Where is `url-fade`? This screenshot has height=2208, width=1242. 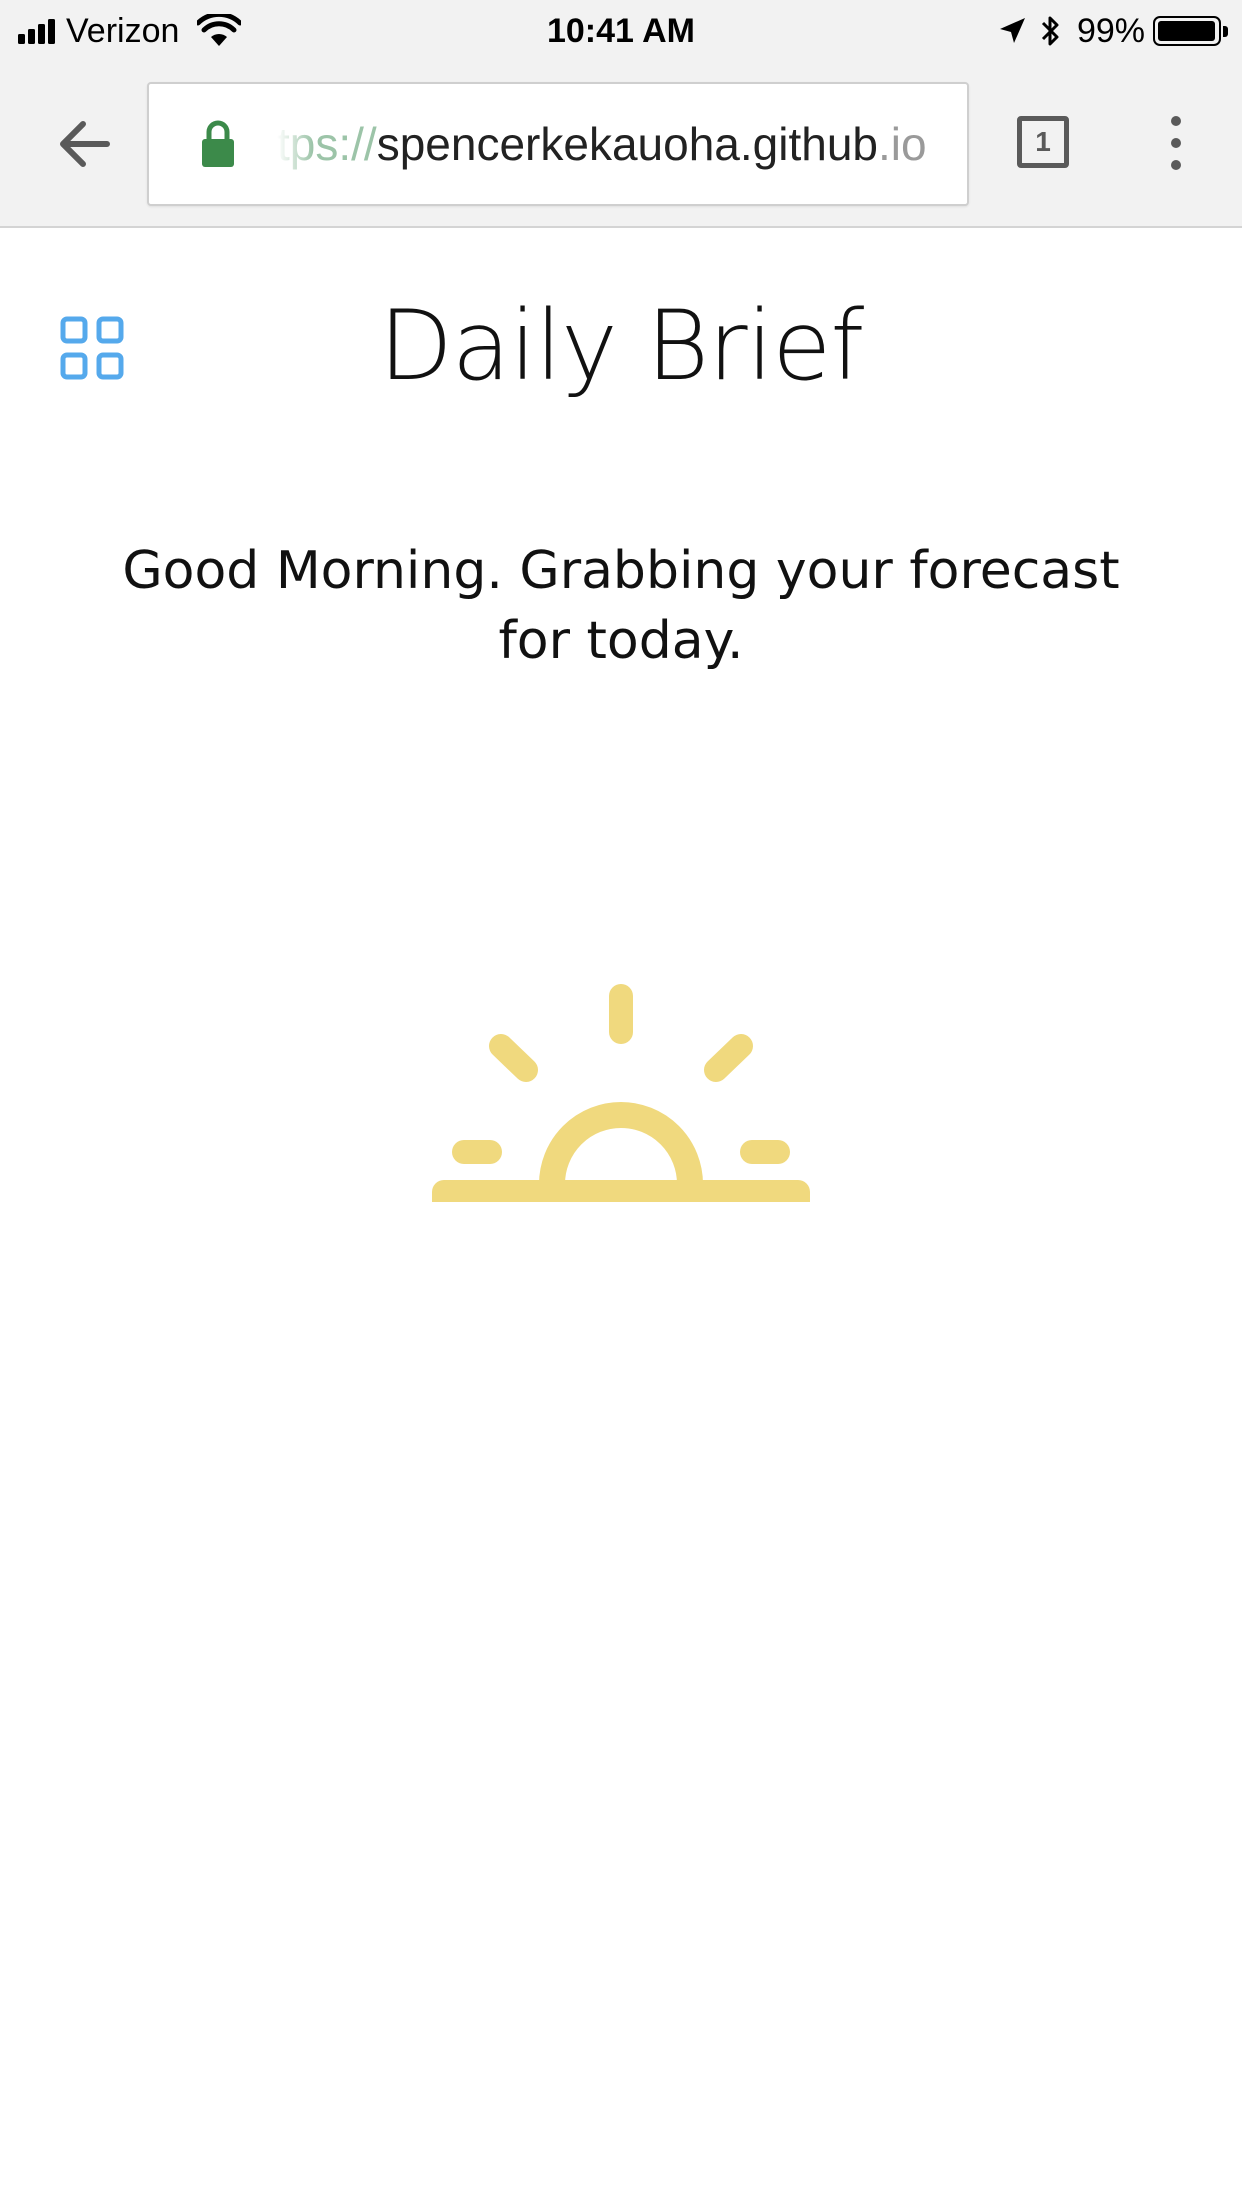 url-fade is located at coordinates (295, 144).